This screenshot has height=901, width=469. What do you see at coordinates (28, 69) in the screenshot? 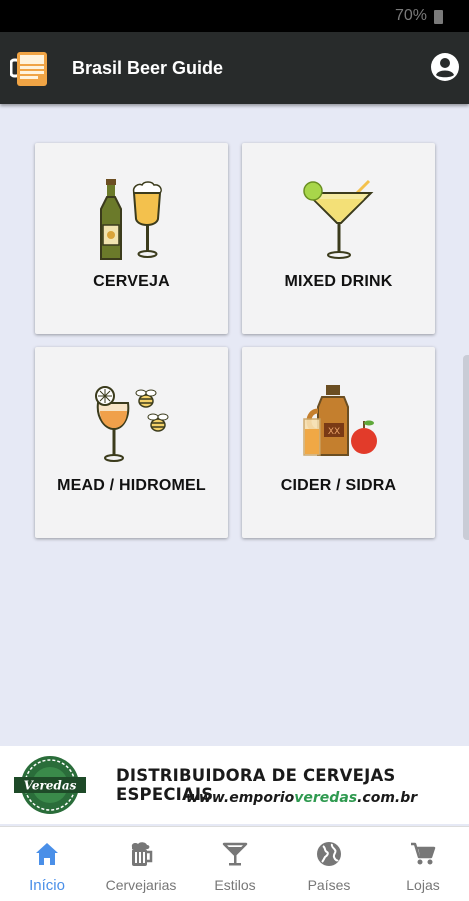
I see `app-logo-icon` at bounding box center [28, 69].